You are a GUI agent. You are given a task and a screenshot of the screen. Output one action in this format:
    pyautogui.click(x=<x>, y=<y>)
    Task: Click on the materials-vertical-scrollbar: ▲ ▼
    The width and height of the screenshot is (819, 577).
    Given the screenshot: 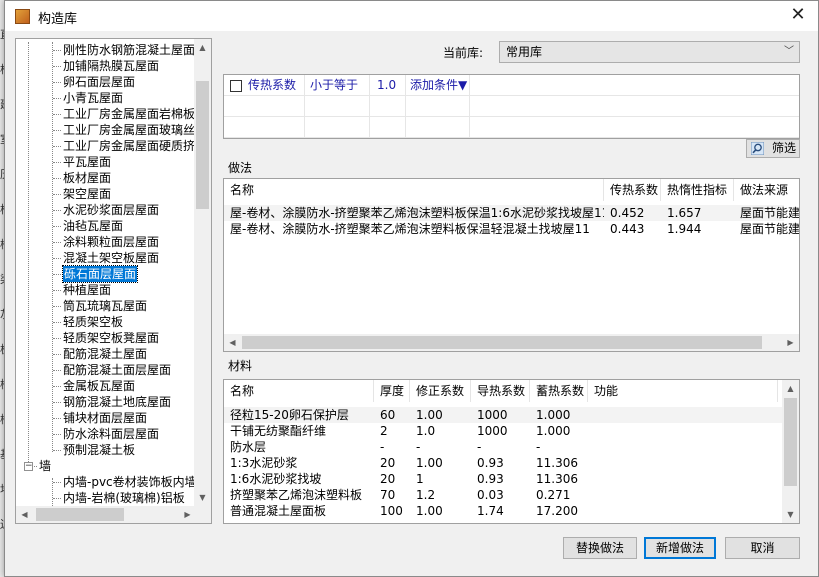 What is the action you would take?
    pyautogui.click(x=790, y=451)
    